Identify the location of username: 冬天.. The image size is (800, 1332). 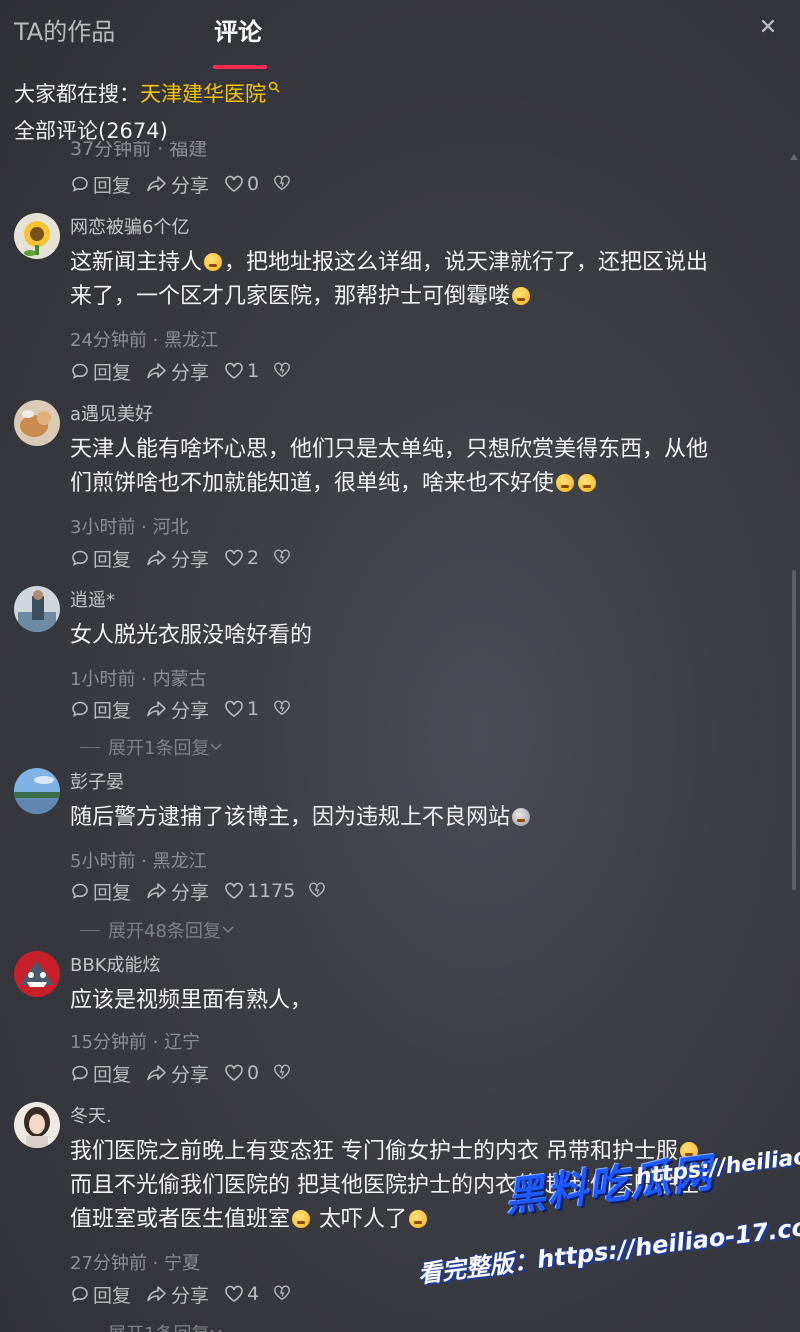
(91, 1115).